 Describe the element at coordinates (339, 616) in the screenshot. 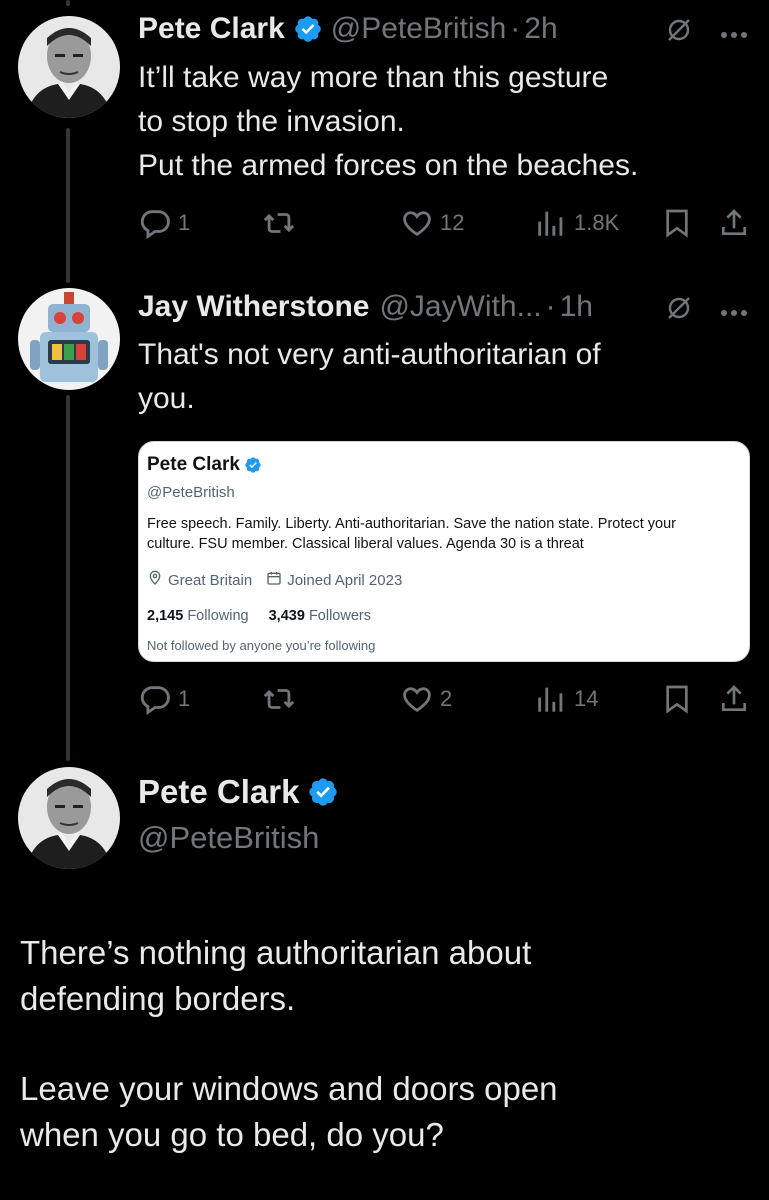

I see `followers-label: Followers` at that location.